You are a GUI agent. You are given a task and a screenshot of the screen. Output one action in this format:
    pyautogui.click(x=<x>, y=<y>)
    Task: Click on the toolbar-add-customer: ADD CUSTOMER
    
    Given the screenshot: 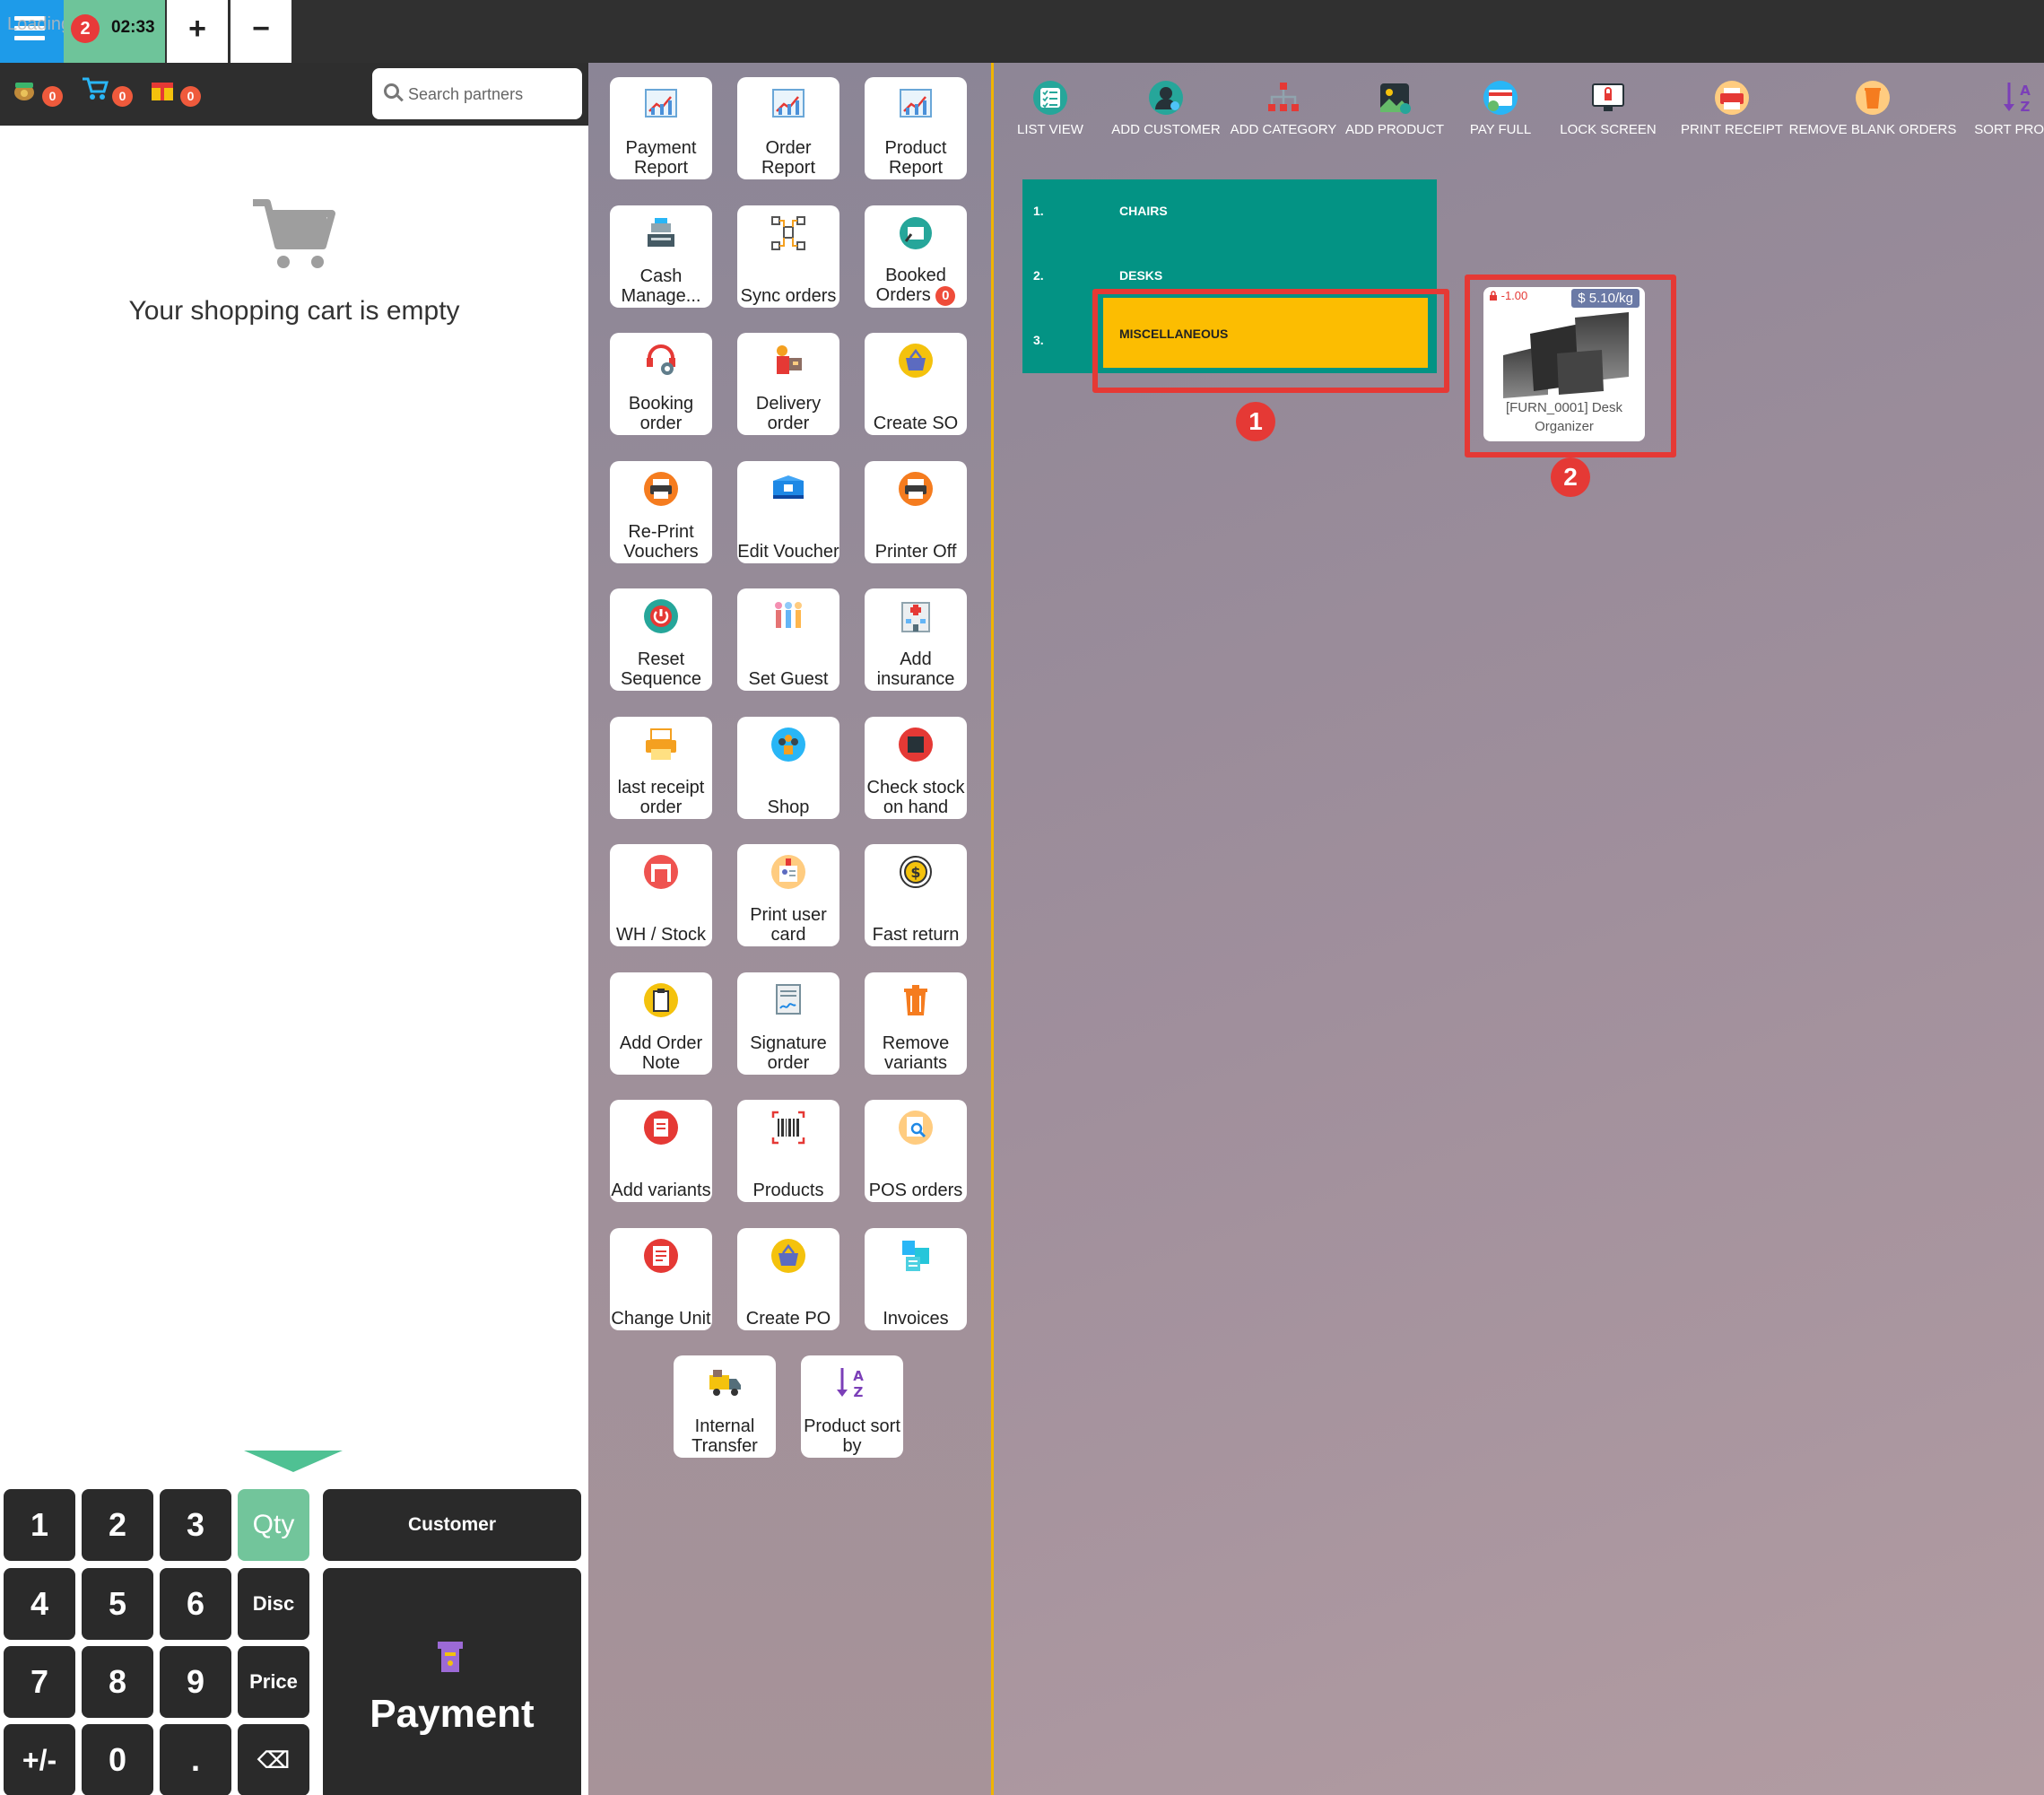 What is the action you would take?
    pyautogui.click(x=1166, y=115)
    